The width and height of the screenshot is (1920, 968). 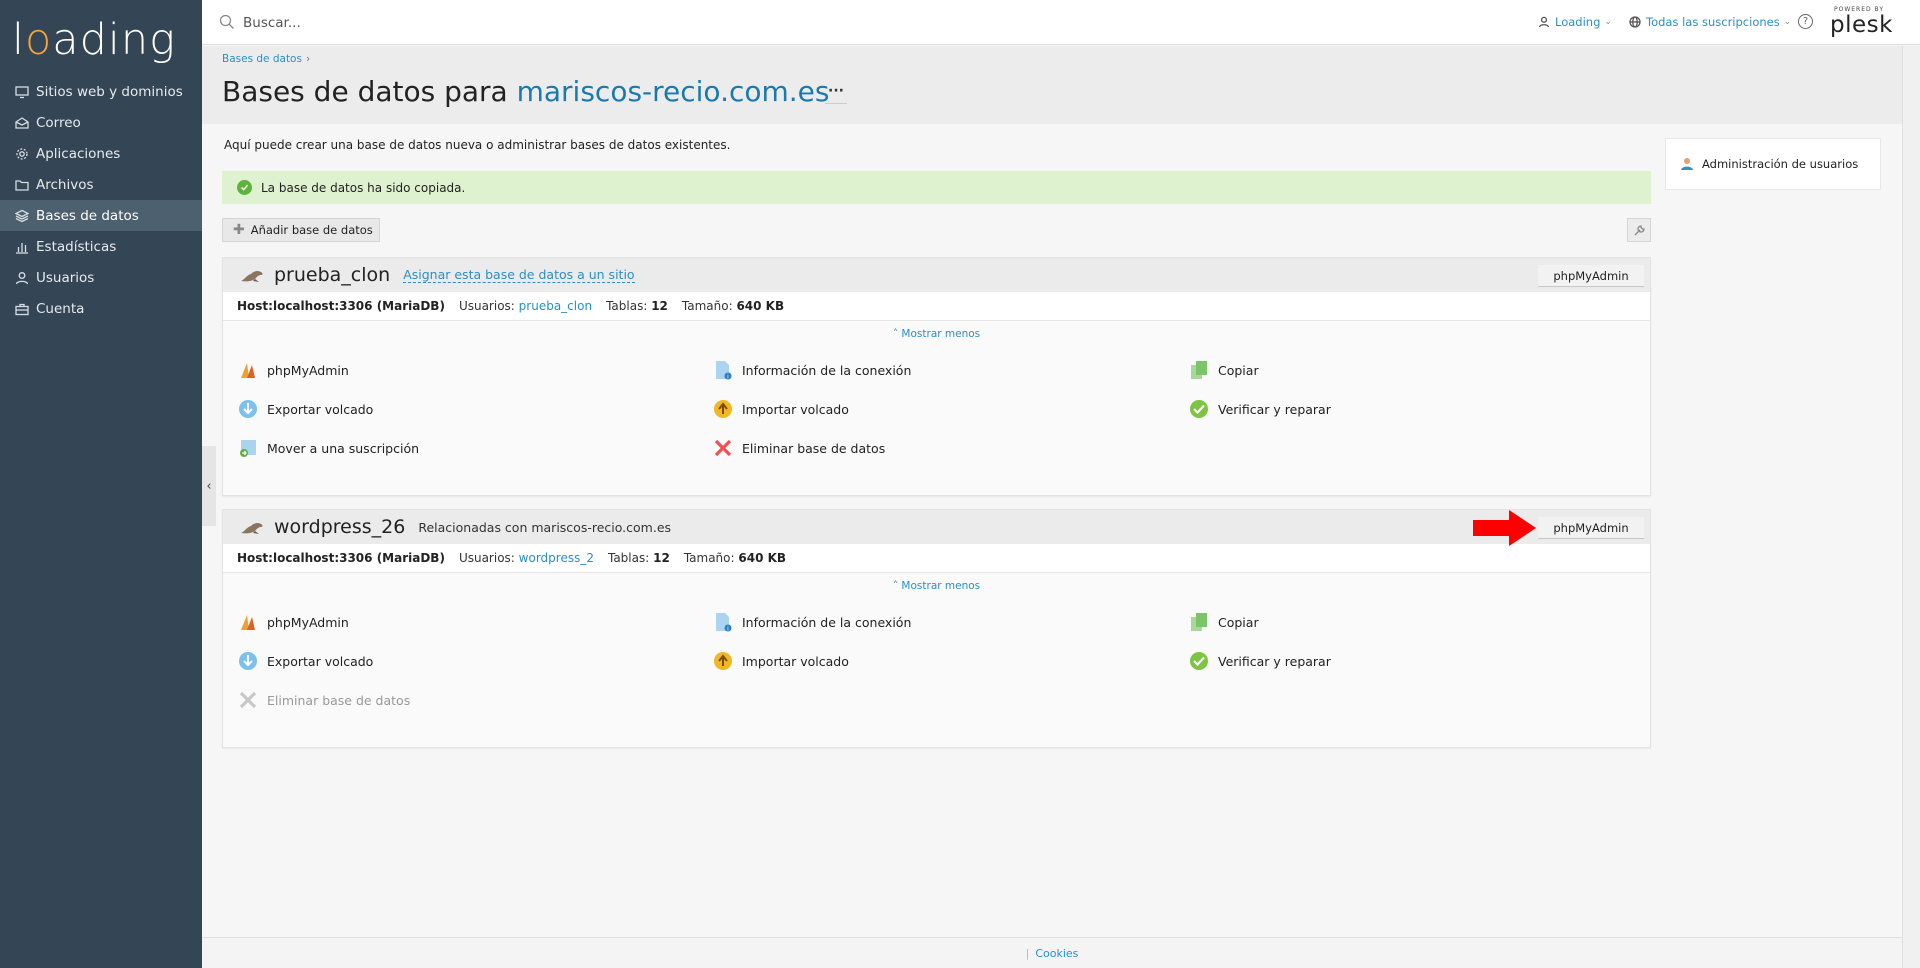 I want to click on subscriptions-menu: Todas las suscripciones ⌄, so click(x=1710, y=22).